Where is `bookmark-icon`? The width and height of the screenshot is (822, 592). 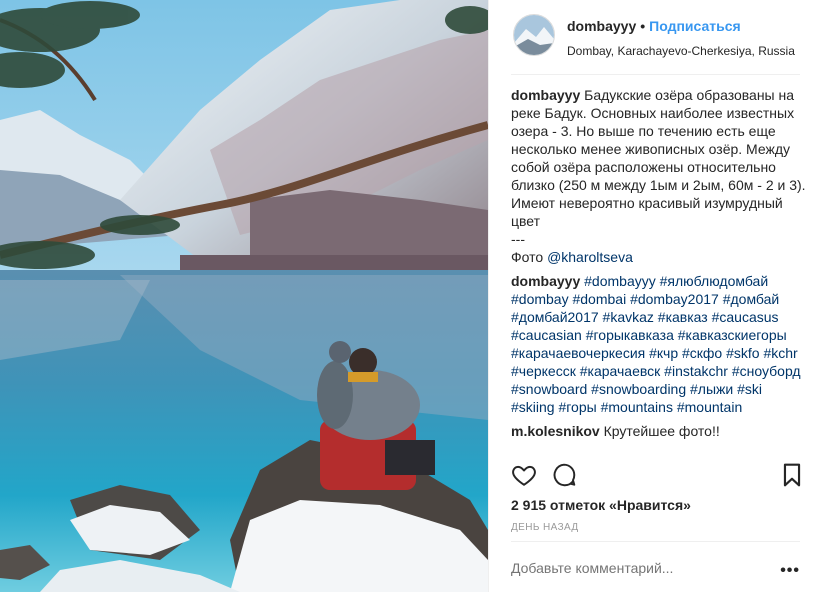 bookmark-icon is located at coordinates (792, 477).